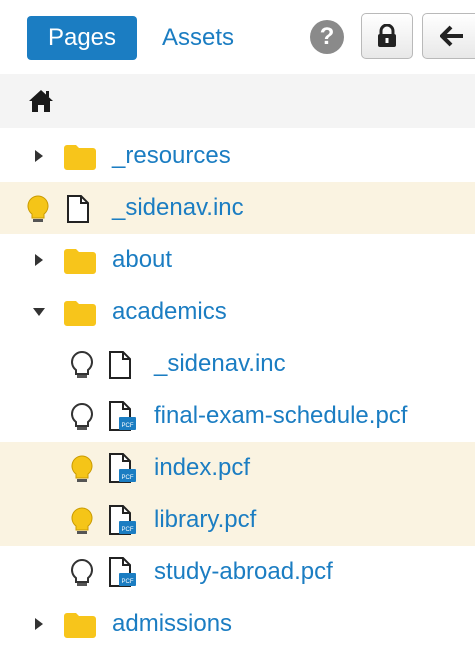 The image size is (475, 650). What do you see at coordinates (237, 624) in the screenshot?
I see `tree-row-admissions: admissions` at bounding box center [237, 624].